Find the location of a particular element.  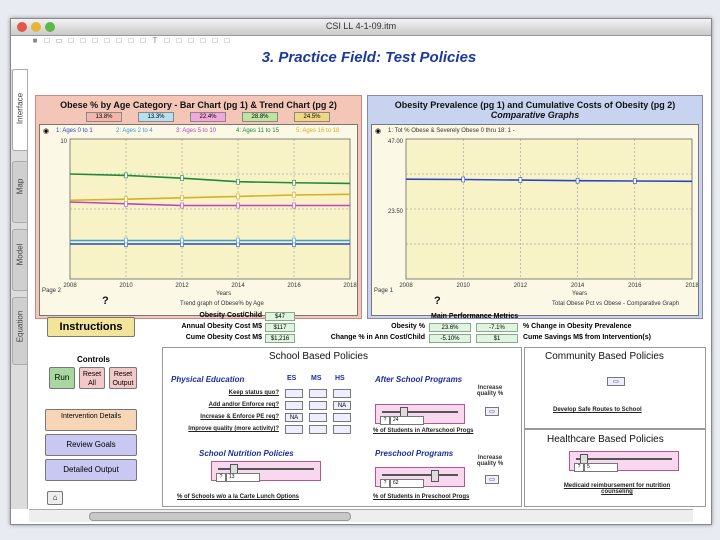

reset-all-button: Reset All is located at coordinates (92, 378).